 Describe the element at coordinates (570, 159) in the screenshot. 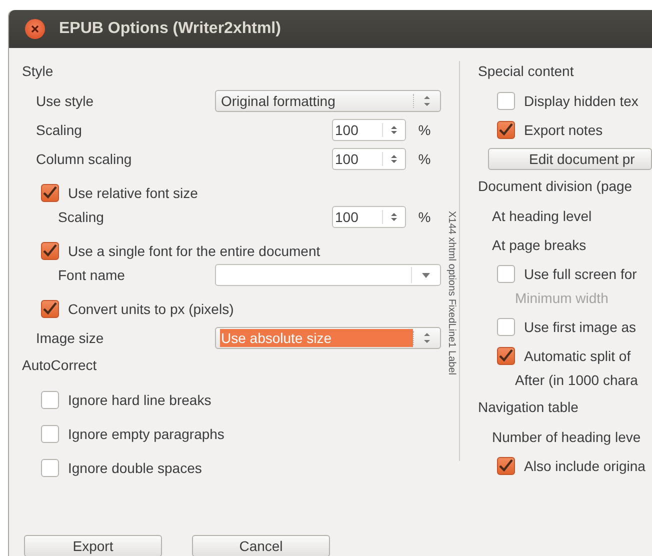

I see `edit-button: Edit document pr` at that location.